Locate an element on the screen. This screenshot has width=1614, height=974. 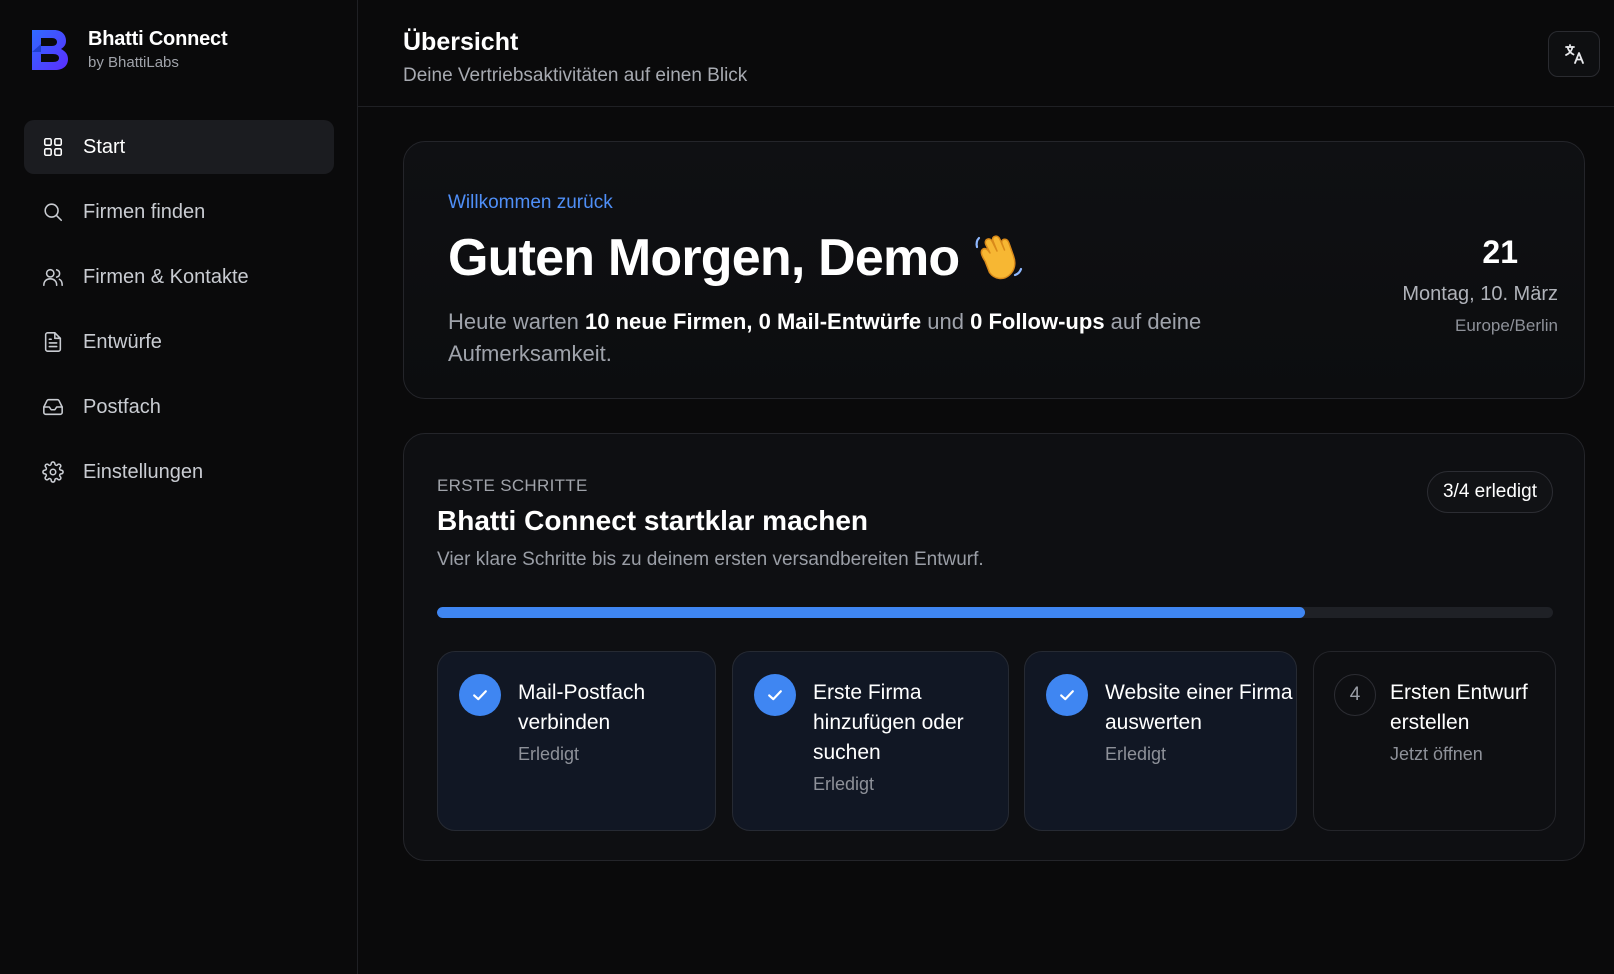
summary-separator: und is located at coordinates (946, 321).